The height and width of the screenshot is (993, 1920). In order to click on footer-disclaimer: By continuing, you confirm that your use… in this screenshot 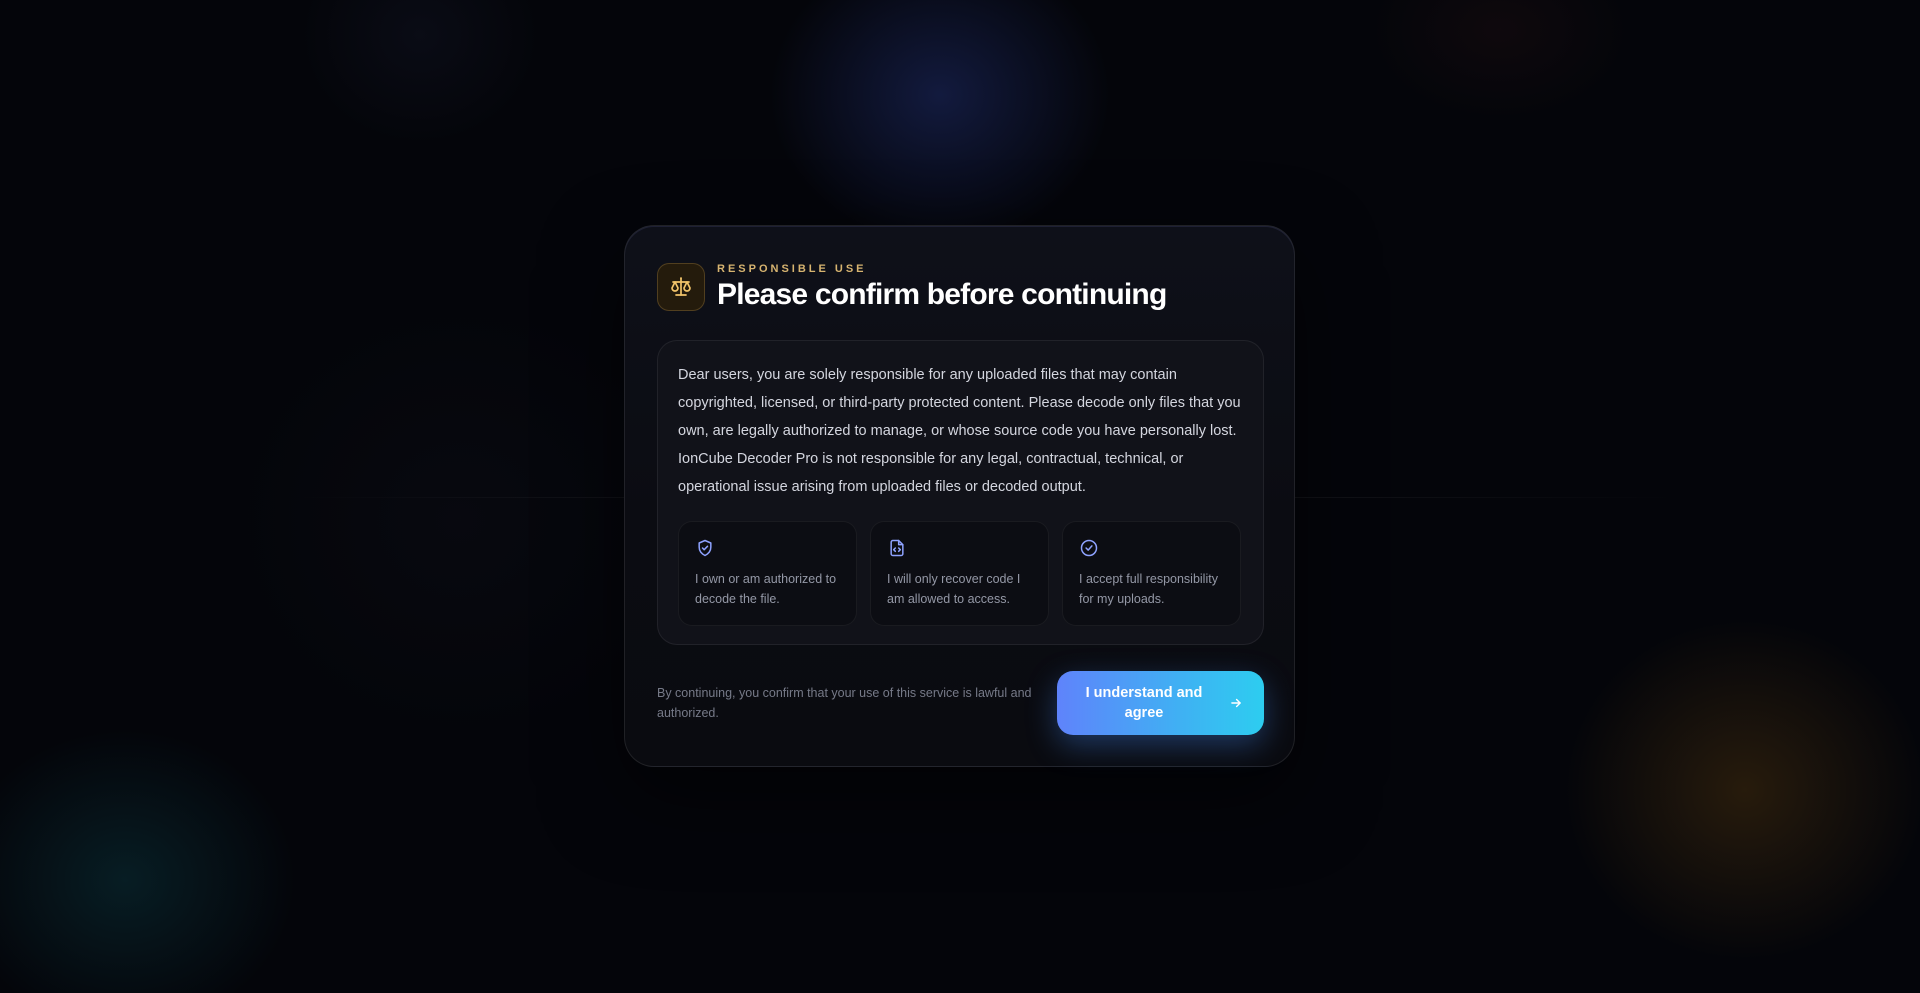, I will do `click(844, 703)`.